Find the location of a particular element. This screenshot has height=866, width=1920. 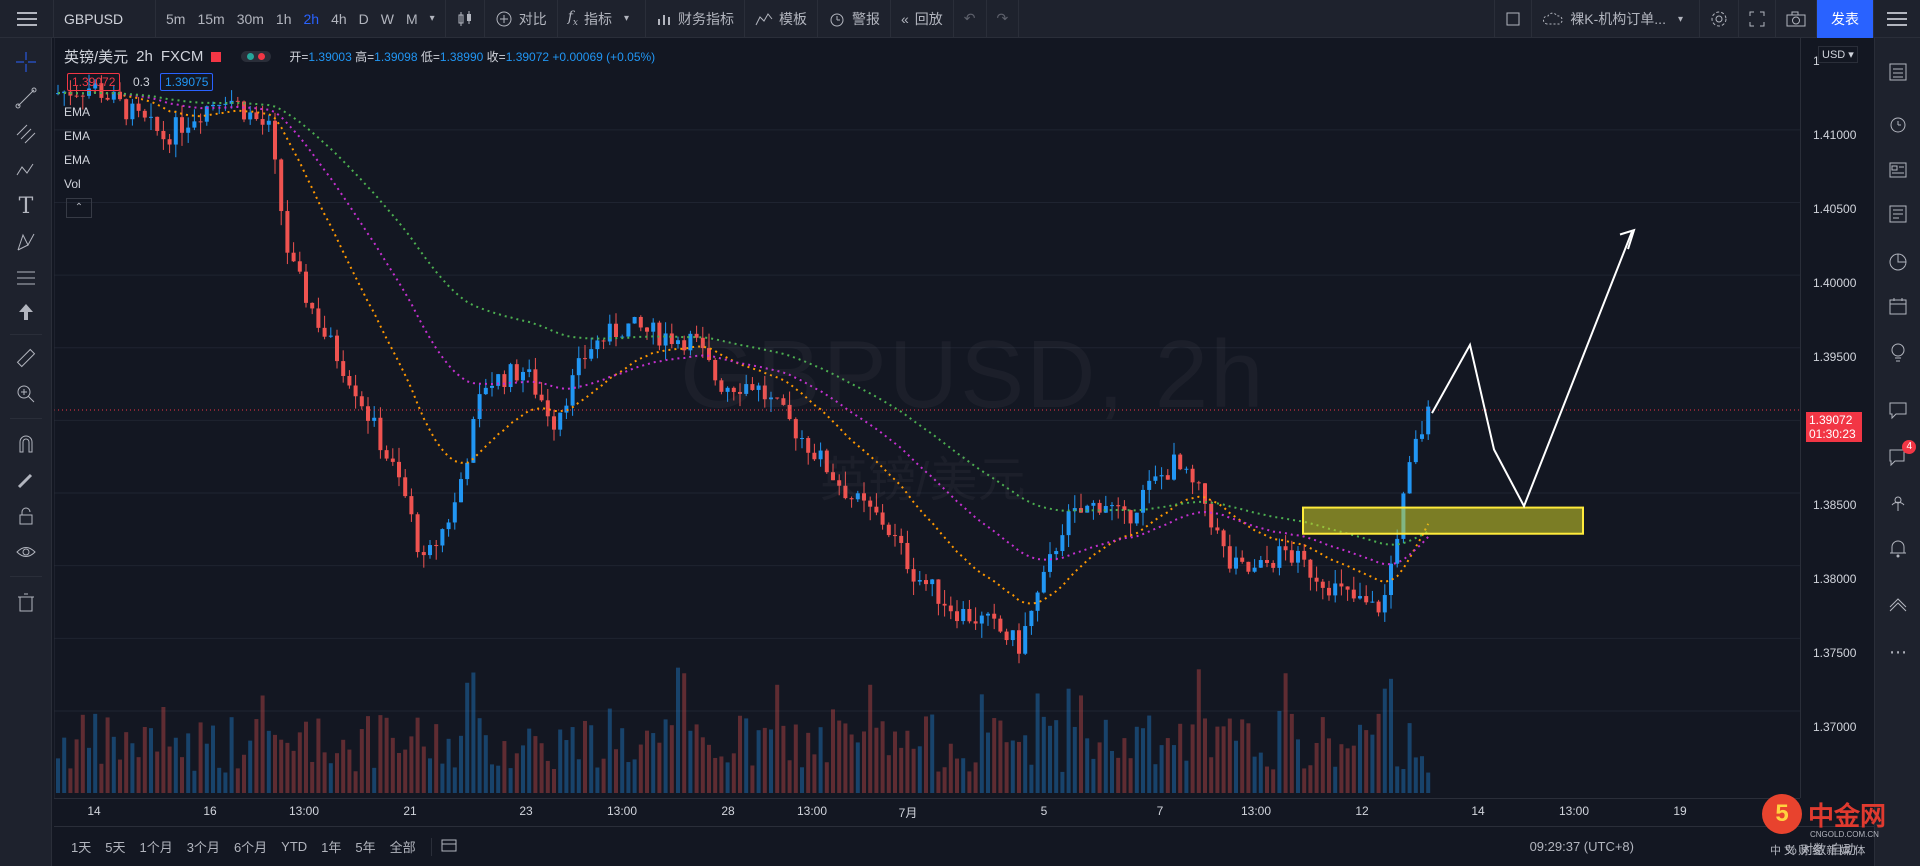

indicator-ema-2: EMA is located at coordinates (77, 136).